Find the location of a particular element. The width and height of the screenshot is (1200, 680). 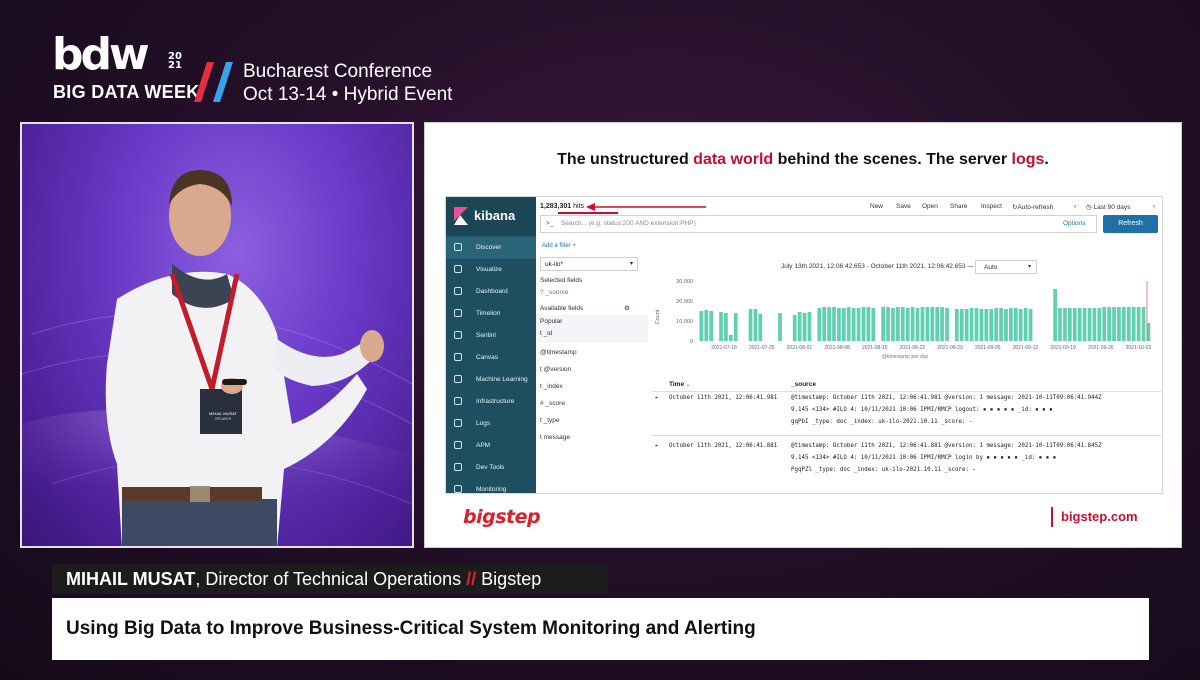

nav-item-apm: APM is located at coordinates (491, 446).